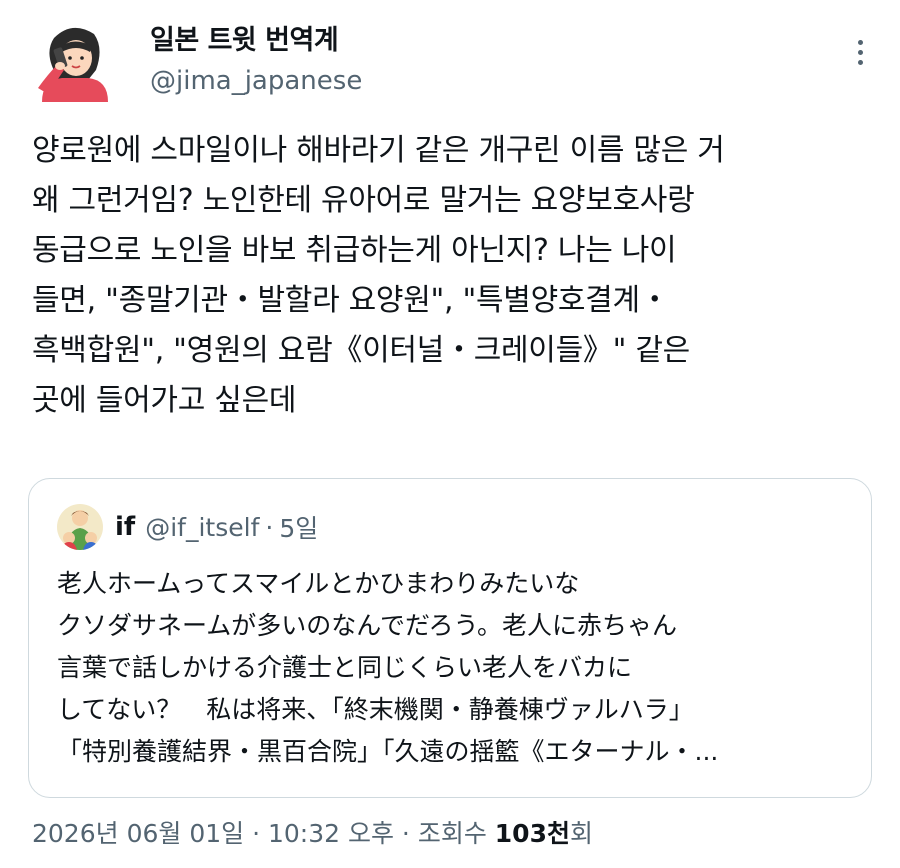 The height and width of the screenshot is (868, 900). Describe the element at coordinates (256, 61) in the screenshot. I see `author-names: 일본 트윗 번역계 @jima_japanese` at that location.